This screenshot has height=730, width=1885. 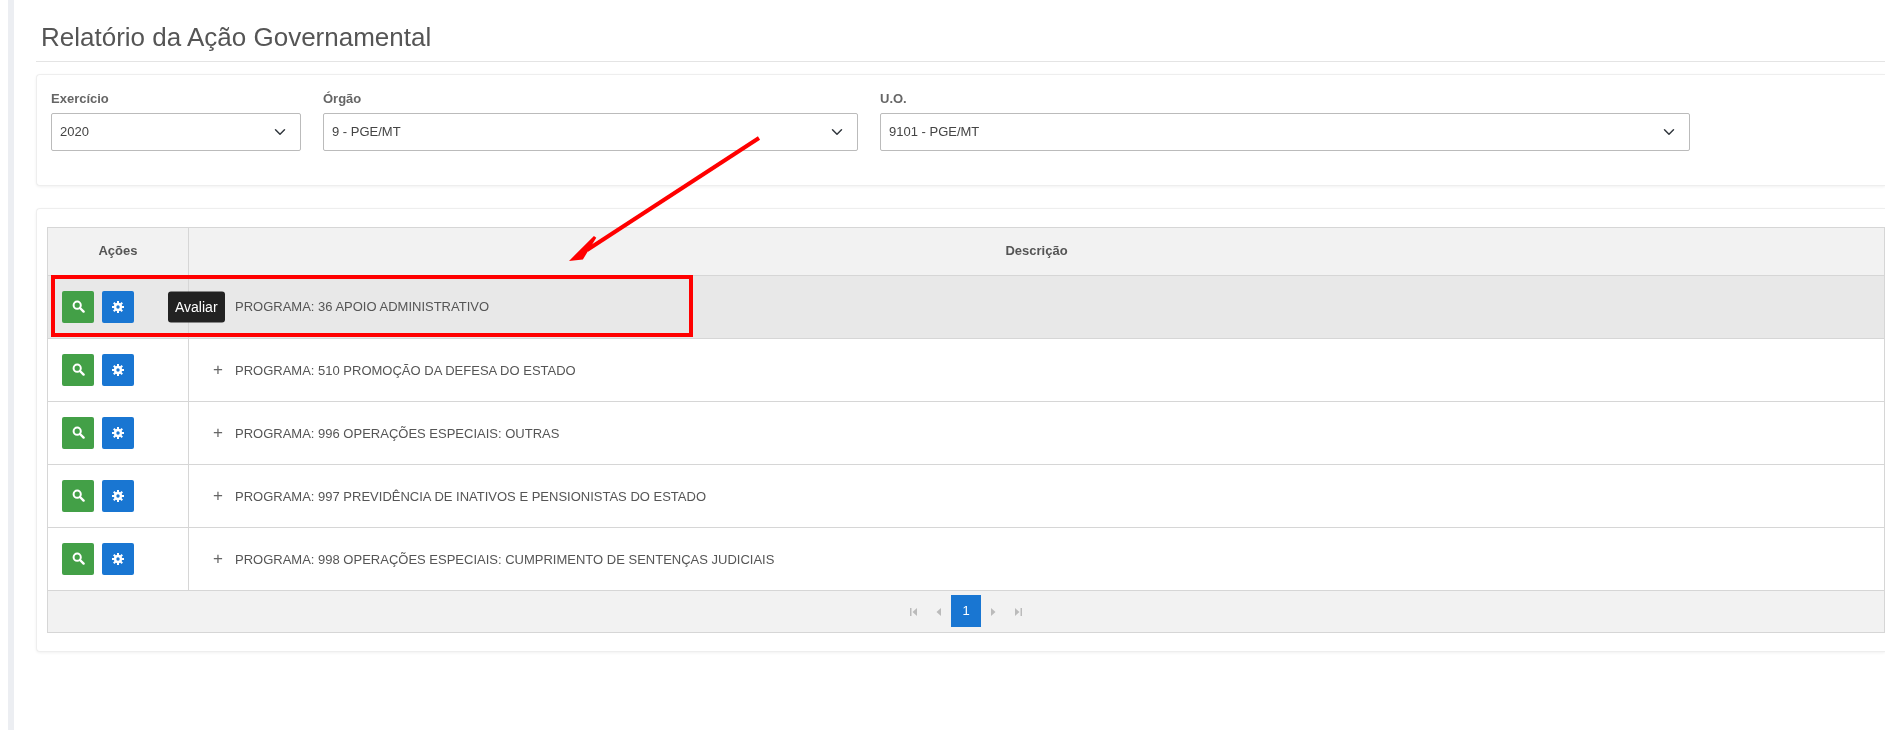 I want to click on row-description: PROGRAMA: 996 OPERAÇÕES ESPECIAIS: OUTRAS, so click(x=397, y=433).